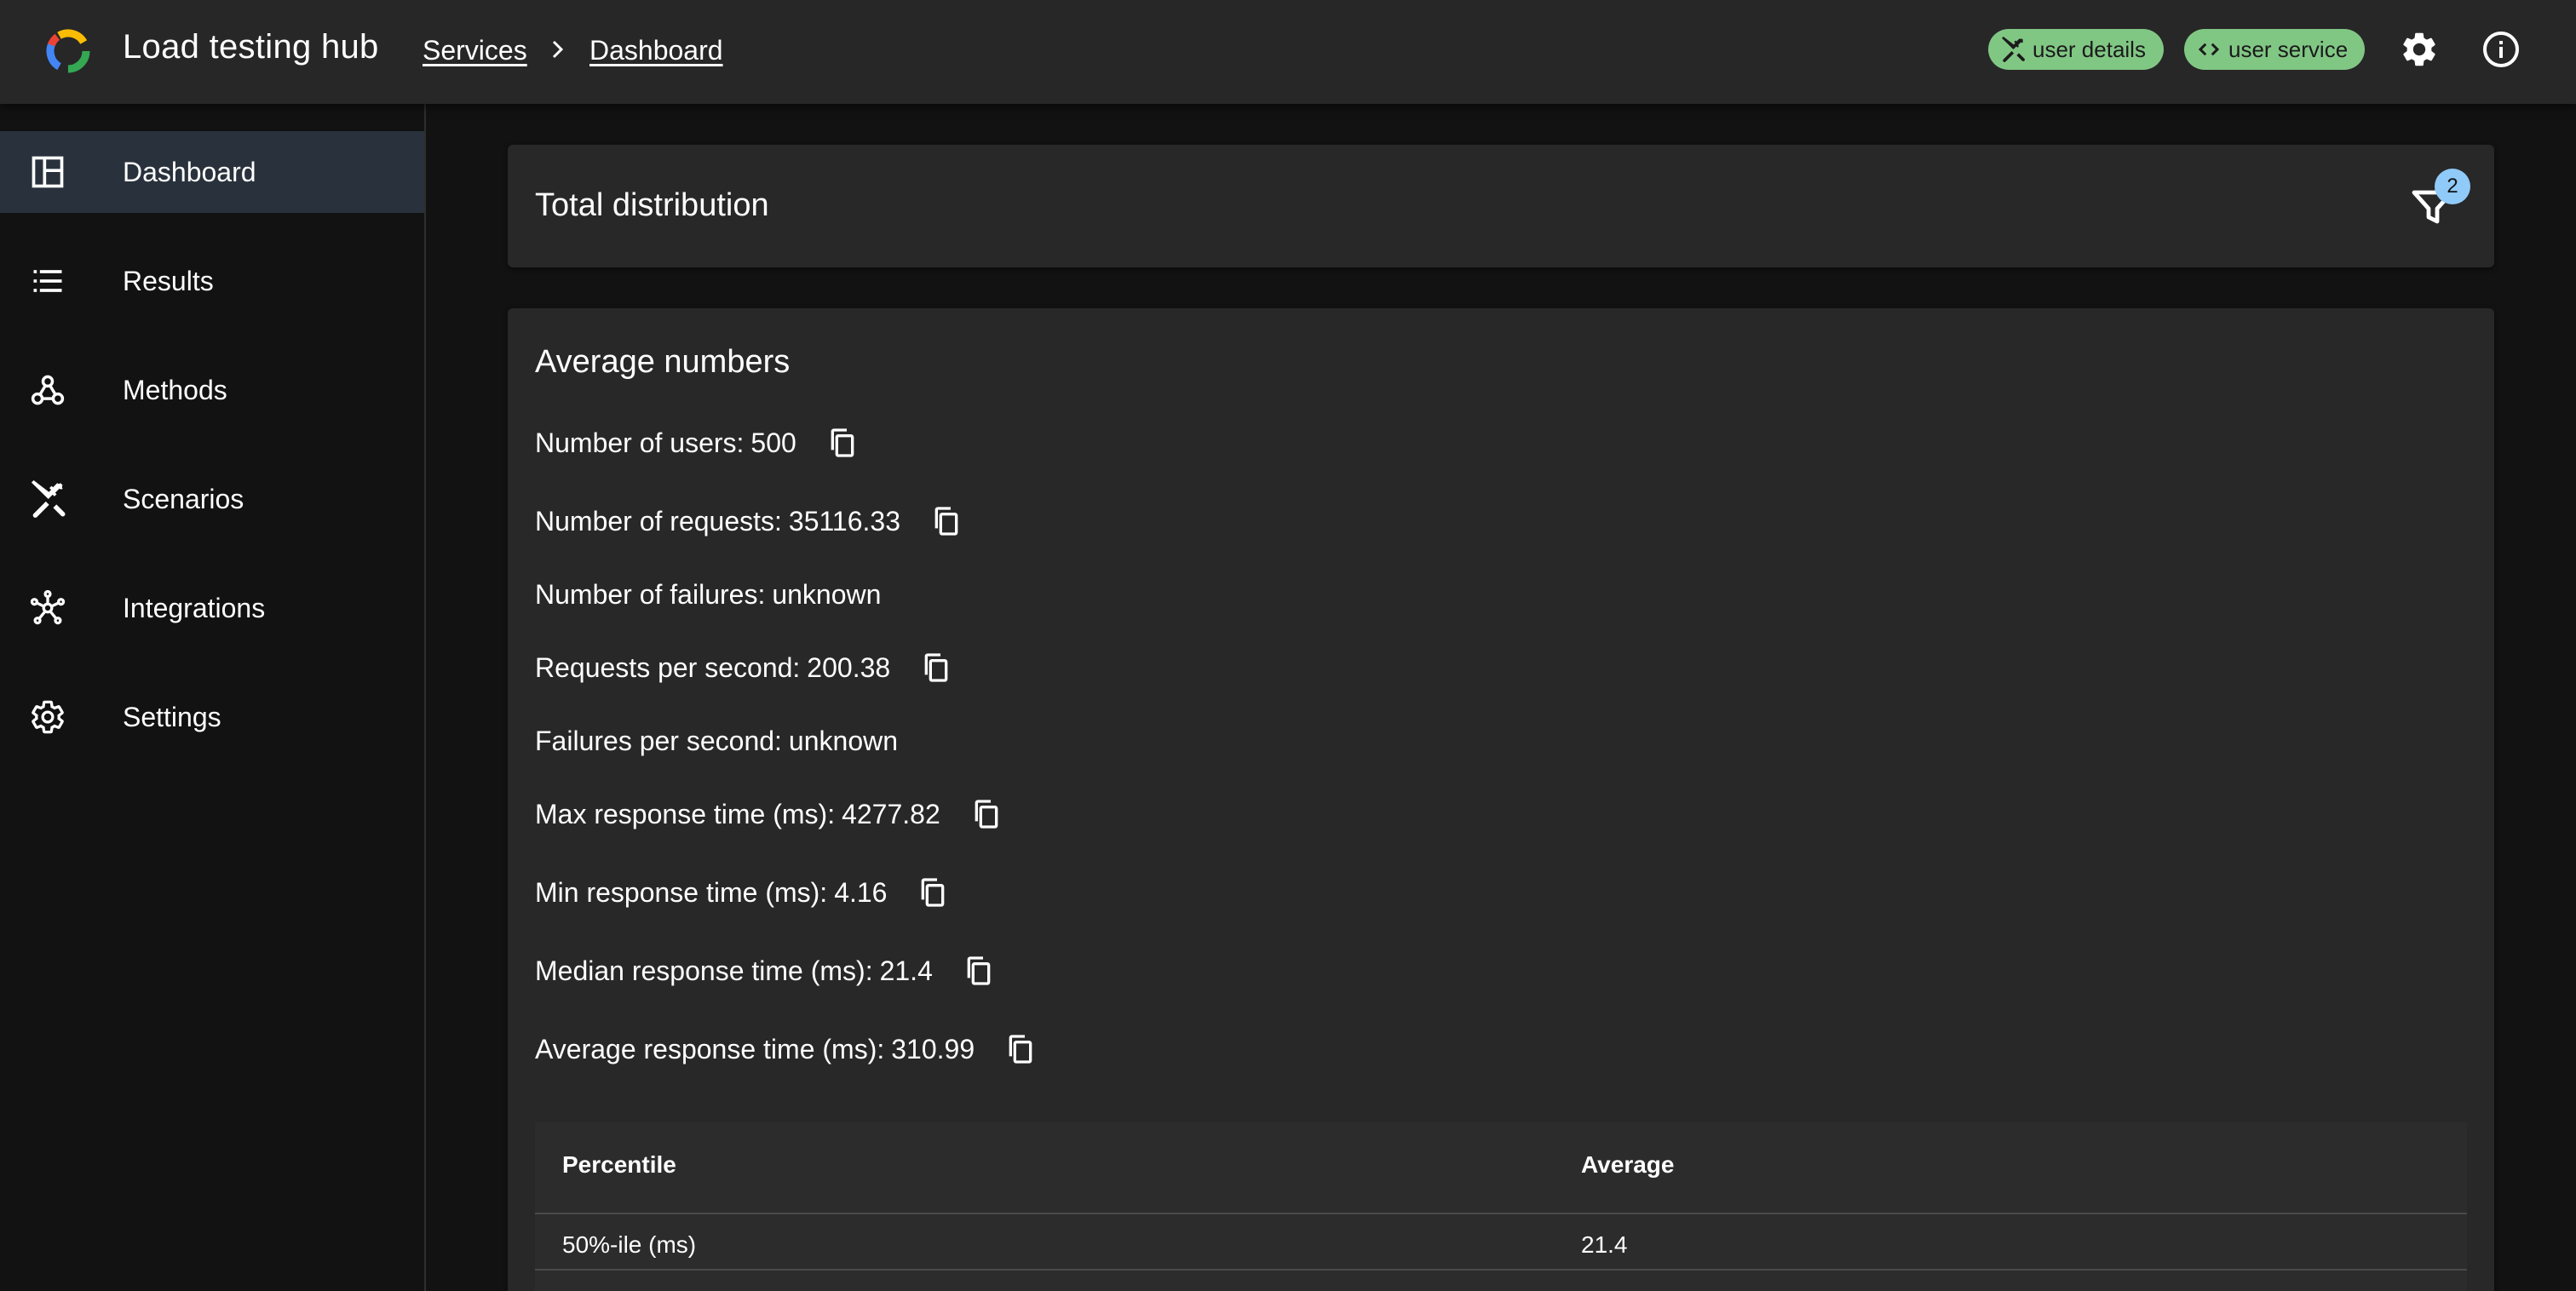 Image resolution: width=2576 pixels, height=1291 pixels. What do you see at coordinates (663, 362) in the screenshot?
I see `card-title: Average numbers` at bounding box center [663, 362].